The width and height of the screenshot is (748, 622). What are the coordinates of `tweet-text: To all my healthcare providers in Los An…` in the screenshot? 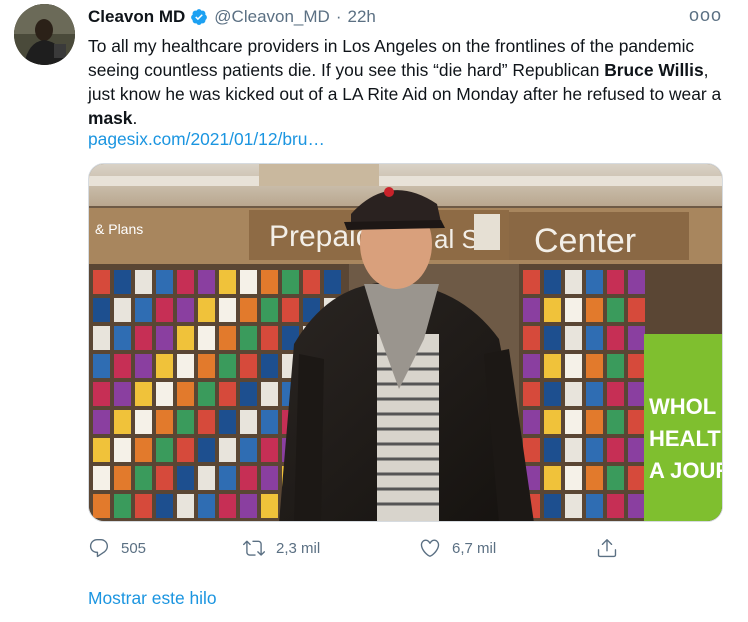 It's located at (408, 82).